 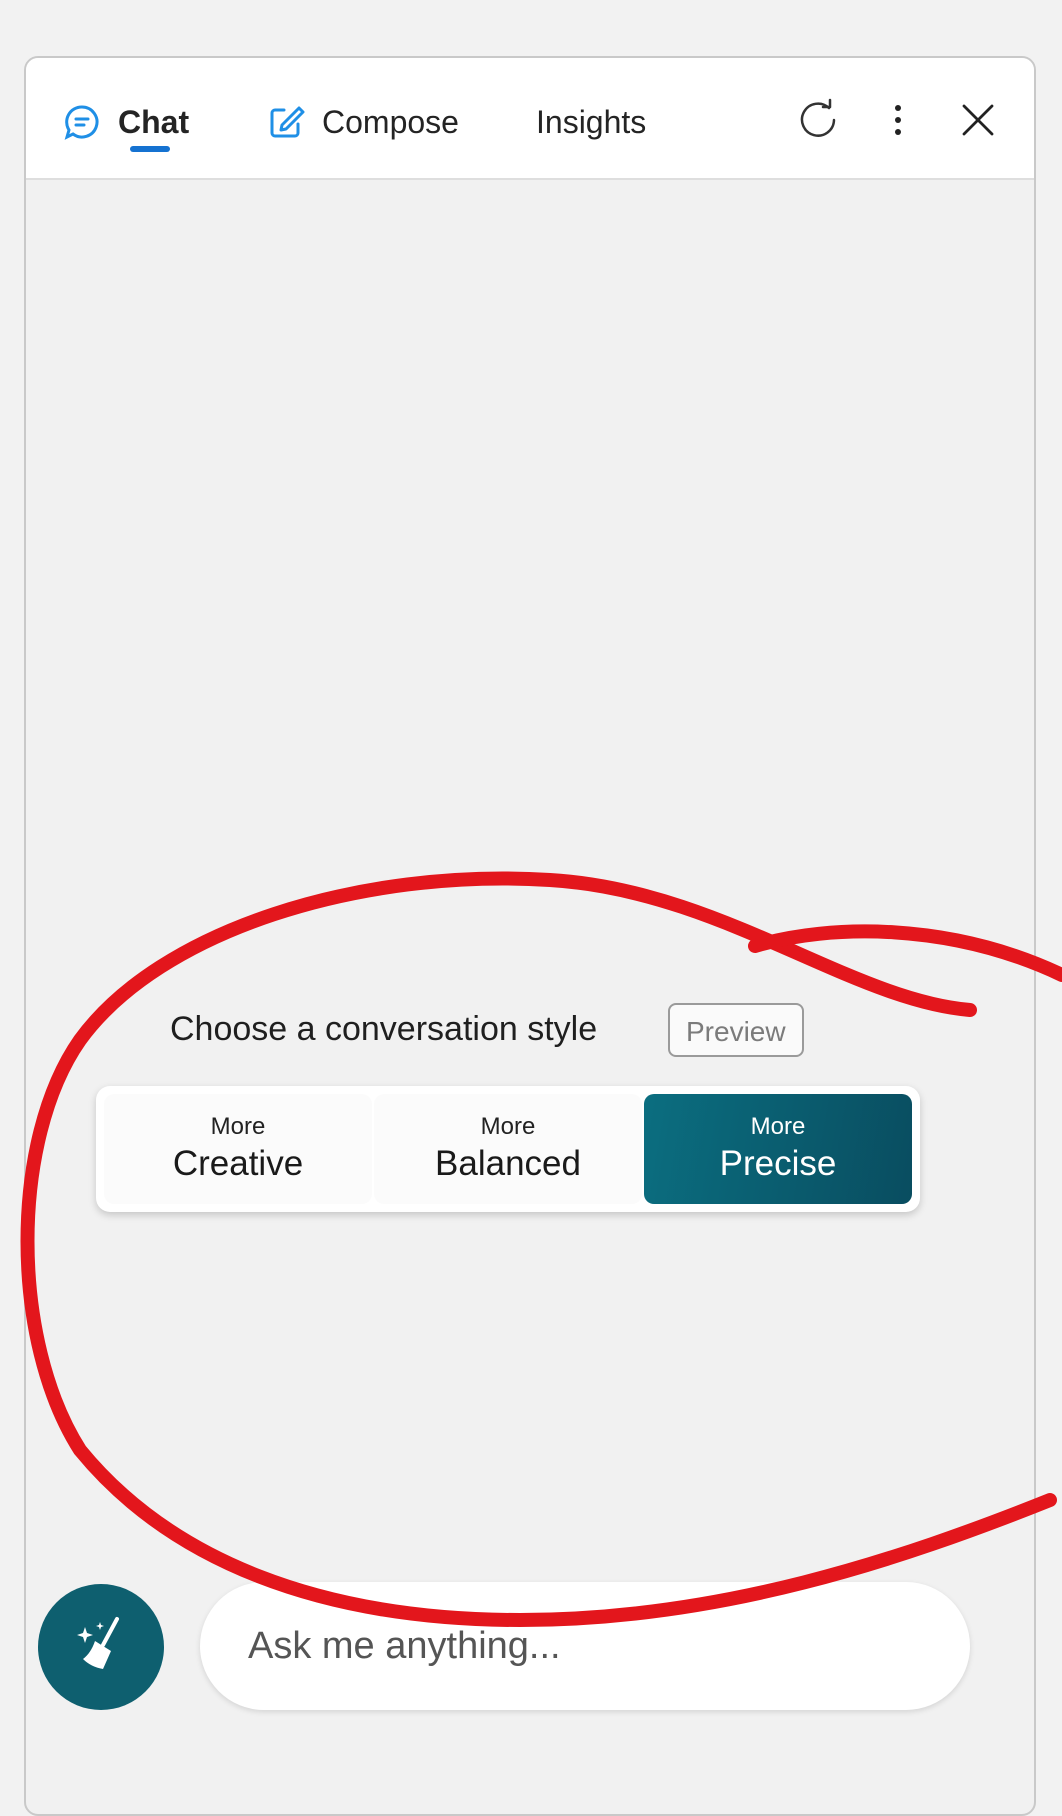 I want to click on style-option-label: Balanced, so click(x=508, y=1163).